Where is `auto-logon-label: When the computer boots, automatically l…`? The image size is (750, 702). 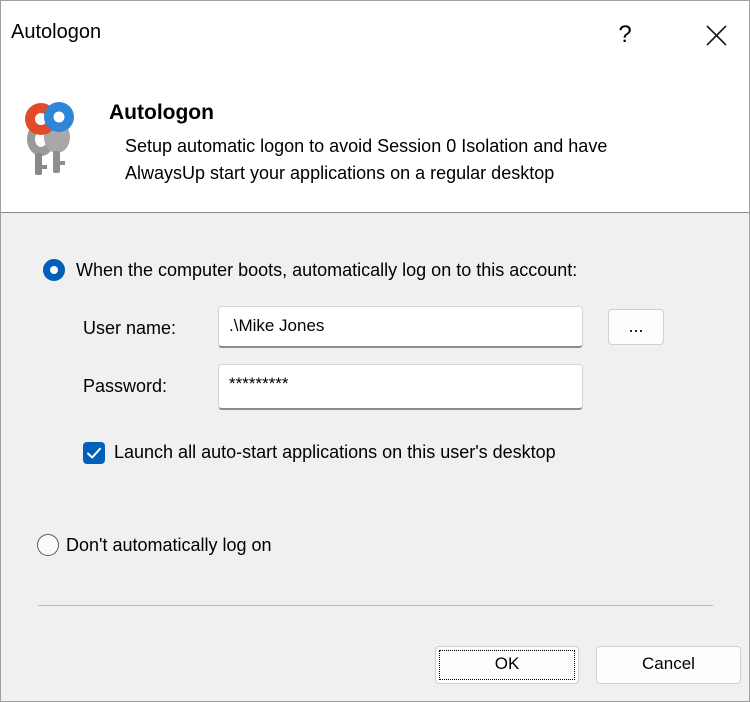
auto-logon-label: When the computer boots, automatically l… is located at coordinates (326, 270).